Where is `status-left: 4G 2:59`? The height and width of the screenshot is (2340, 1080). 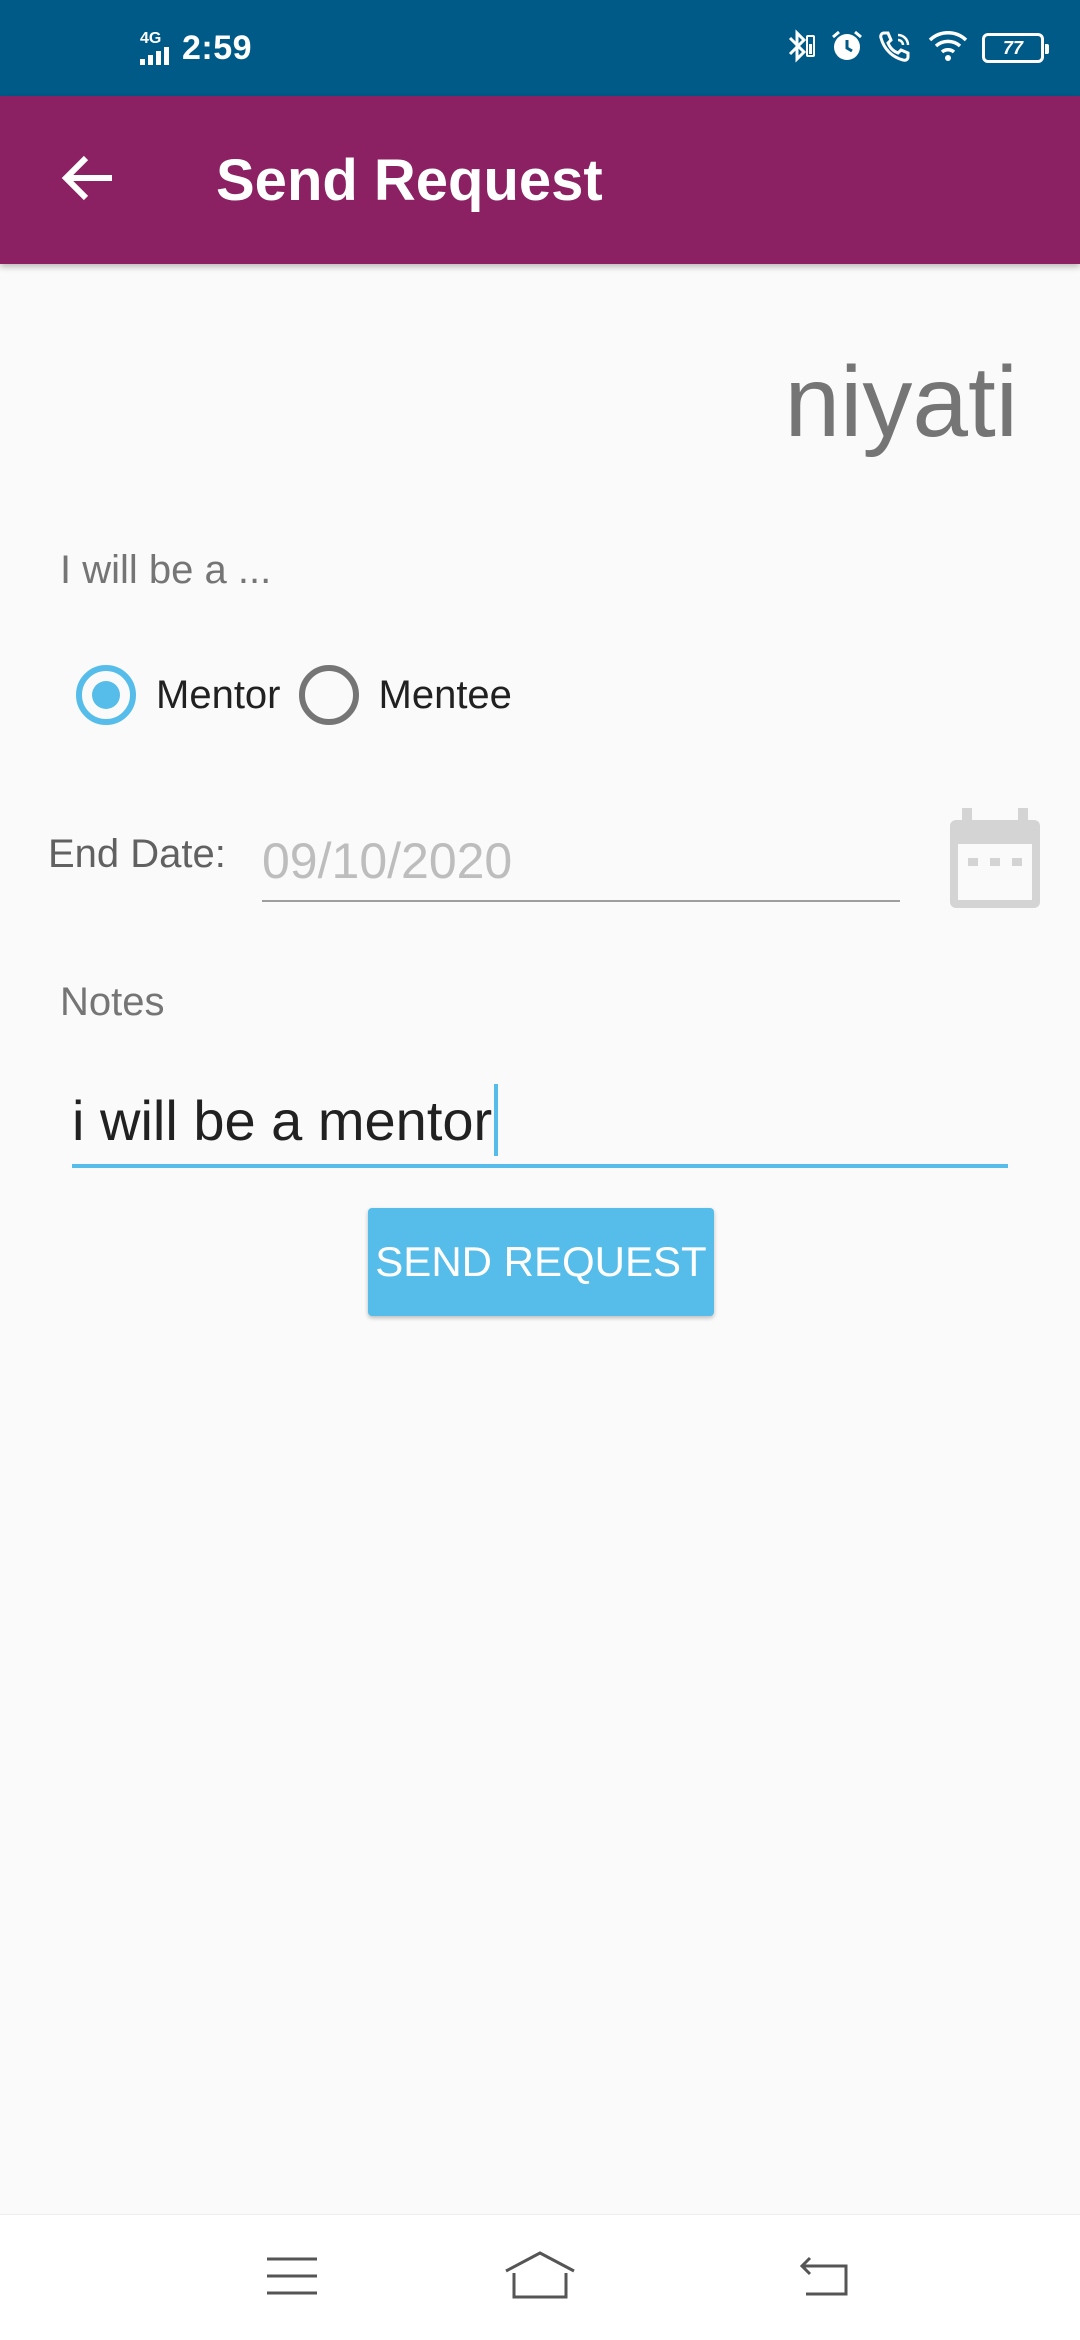 status-left: 4G 2:59 is located at coordinates (196, 48).